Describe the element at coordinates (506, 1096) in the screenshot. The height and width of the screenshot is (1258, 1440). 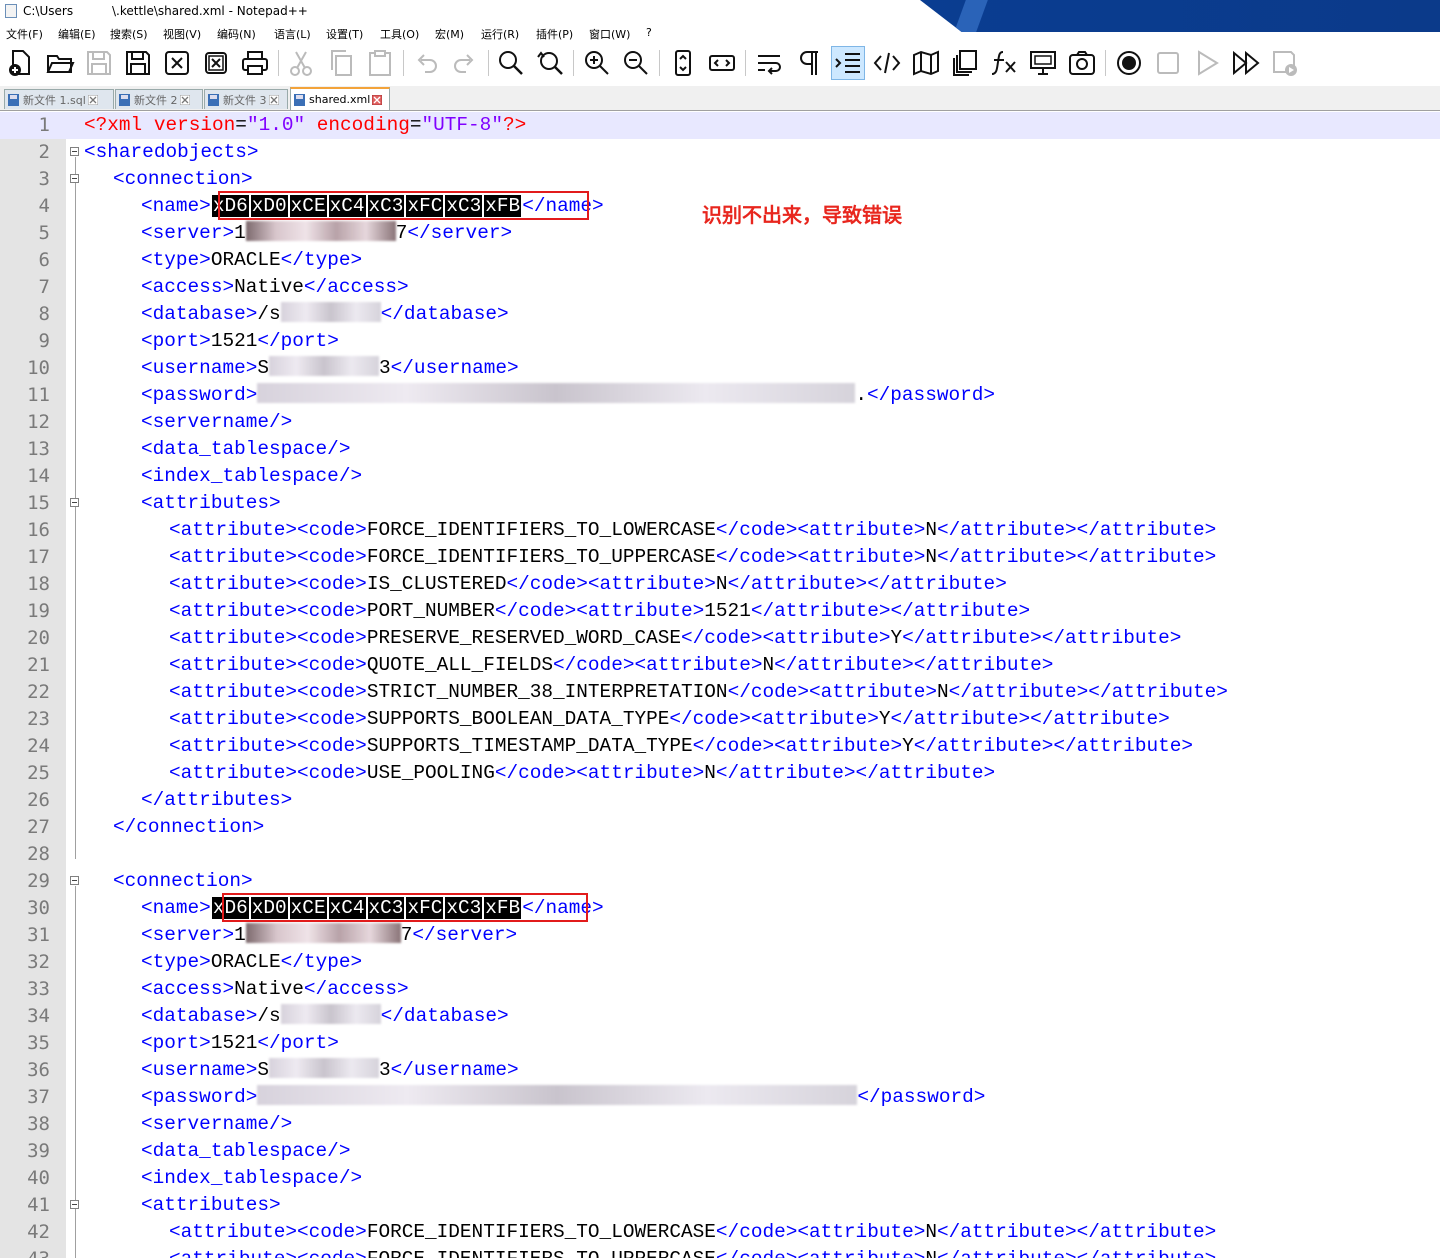
I see `code-line: 37 <password> </password>` at that location.